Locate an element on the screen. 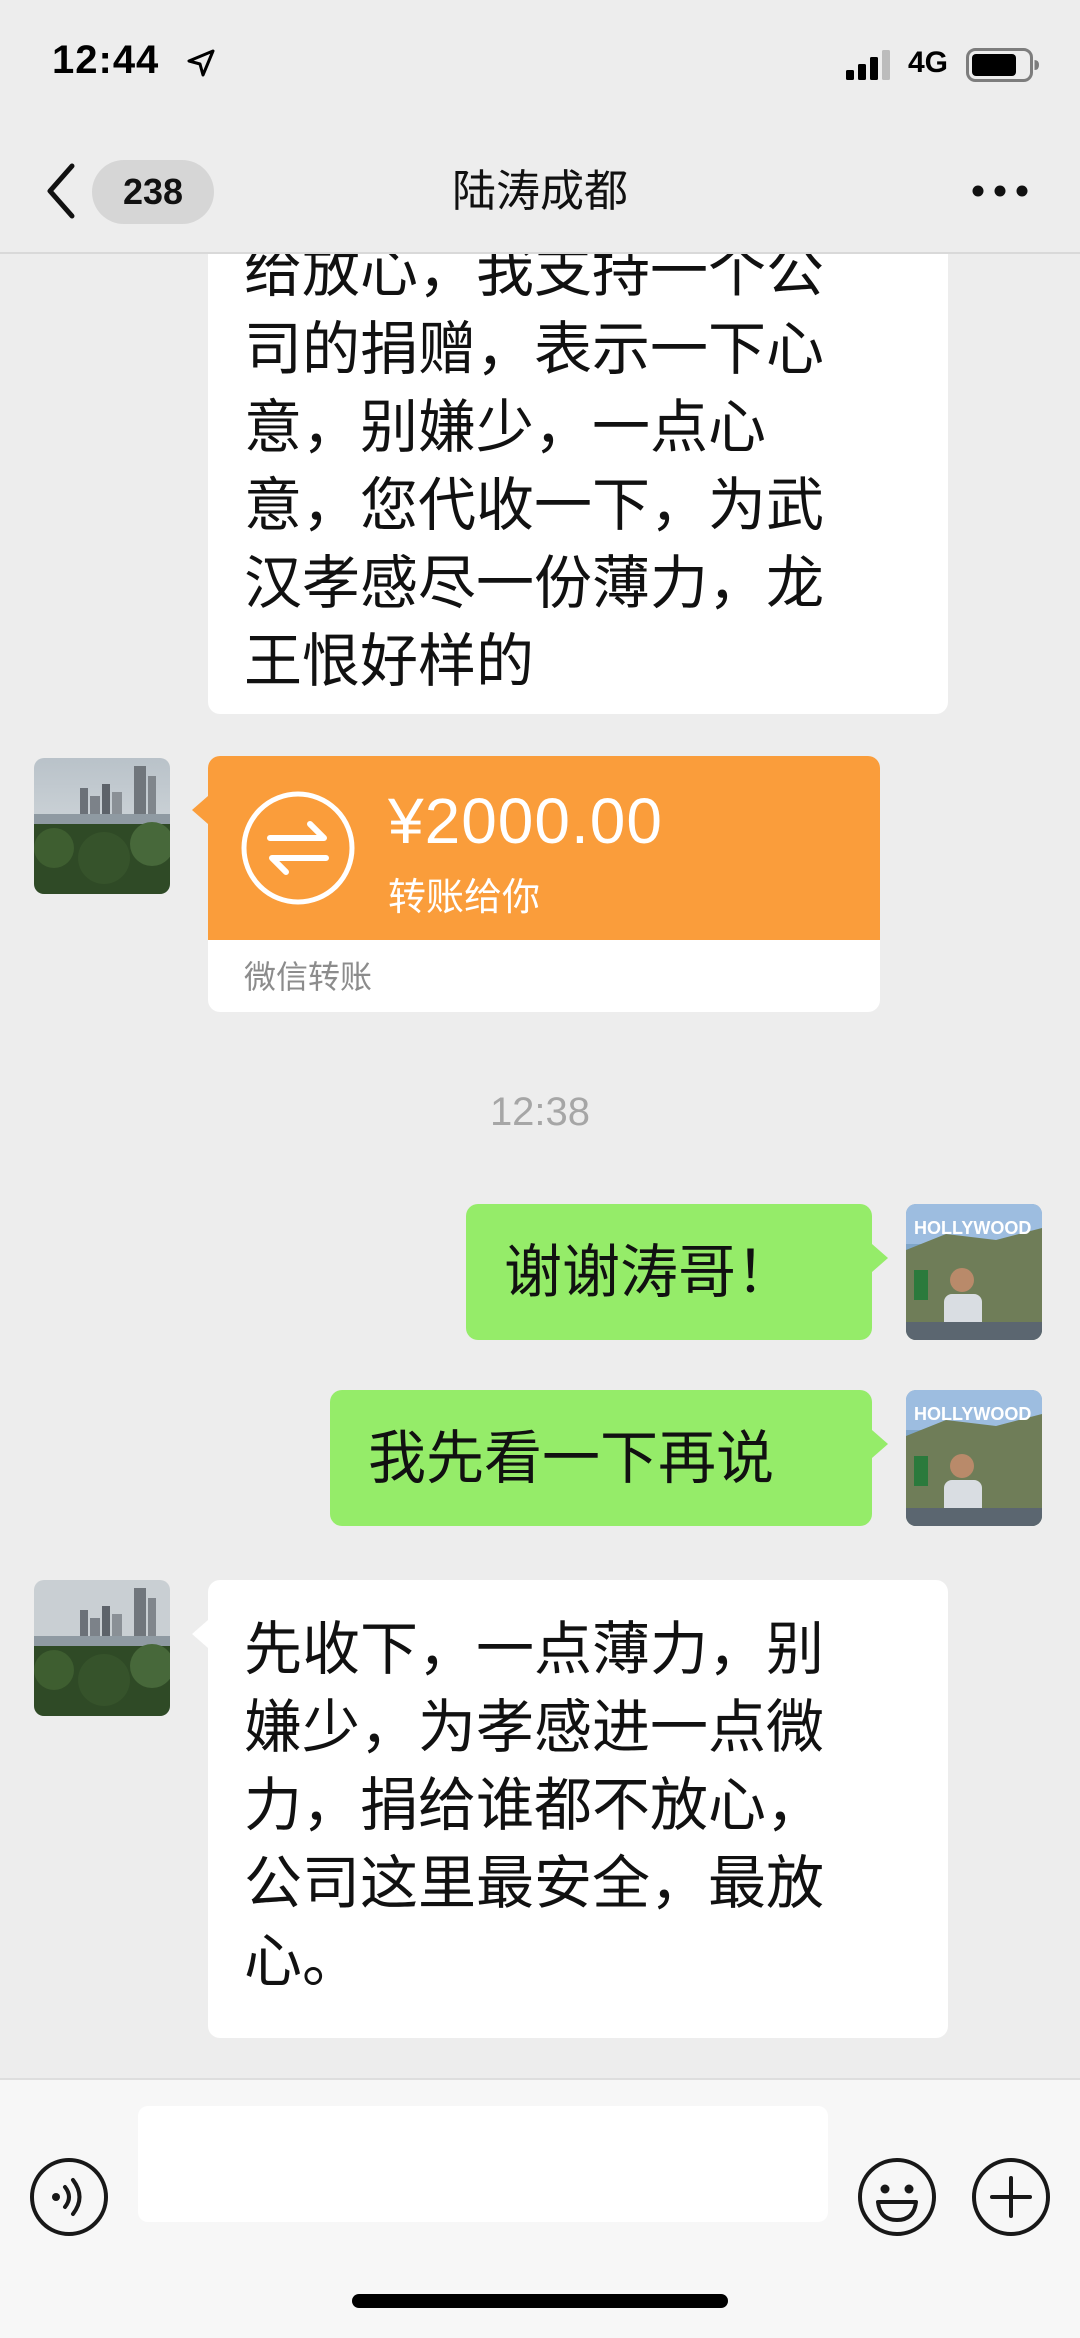  unread-count-badge: 238 is located at coordinates (153, 192).